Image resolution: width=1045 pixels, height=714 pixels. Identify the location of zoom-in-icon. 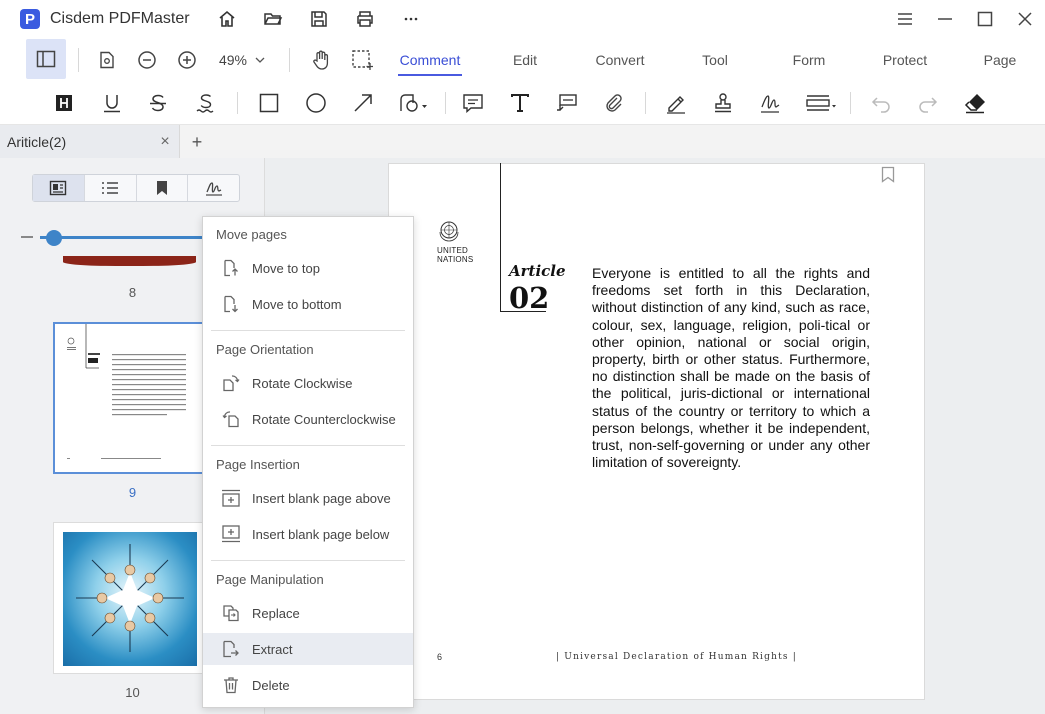
(187, 60).